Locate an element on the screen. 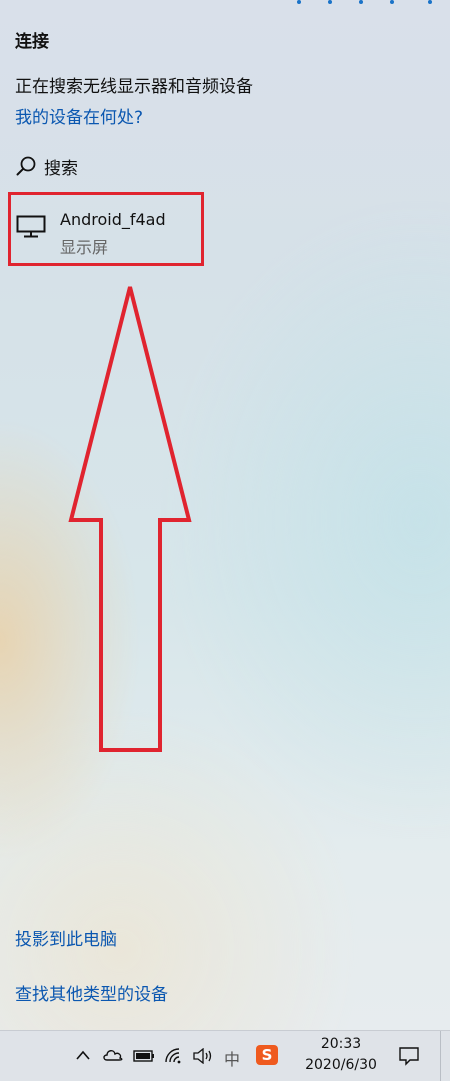  where-is-my-device-link: 我的设备在何处? is located at coordinates (79, 115).